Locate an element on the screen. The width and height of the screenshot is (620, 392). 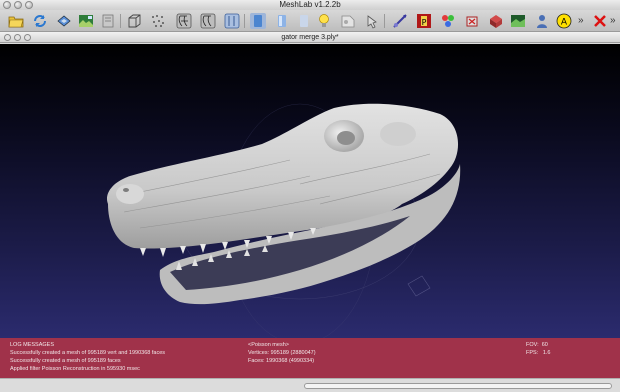
wire-icon is located at coordinates (184, 21).